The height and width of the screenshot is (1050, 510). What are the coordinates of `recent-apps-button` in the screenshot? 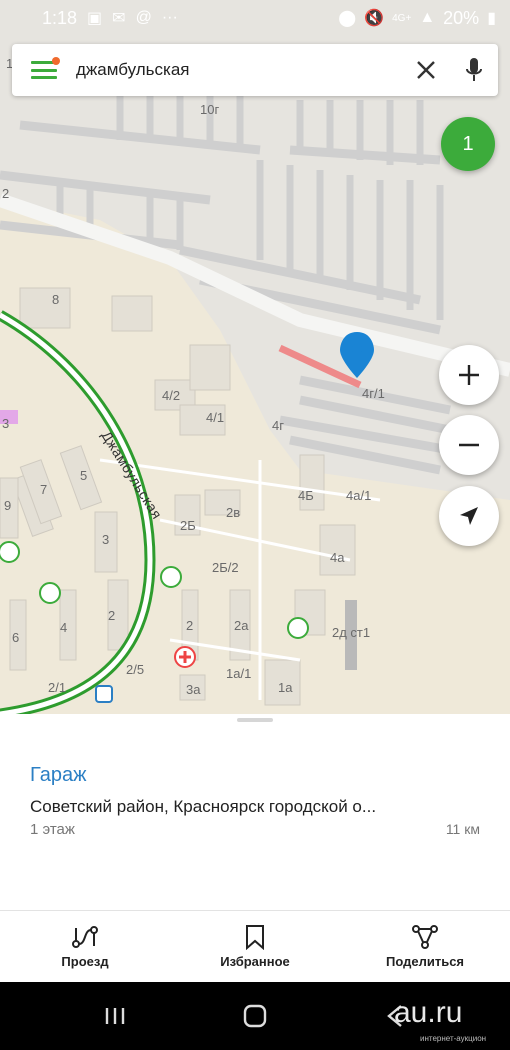 It's located at (115, 1016).